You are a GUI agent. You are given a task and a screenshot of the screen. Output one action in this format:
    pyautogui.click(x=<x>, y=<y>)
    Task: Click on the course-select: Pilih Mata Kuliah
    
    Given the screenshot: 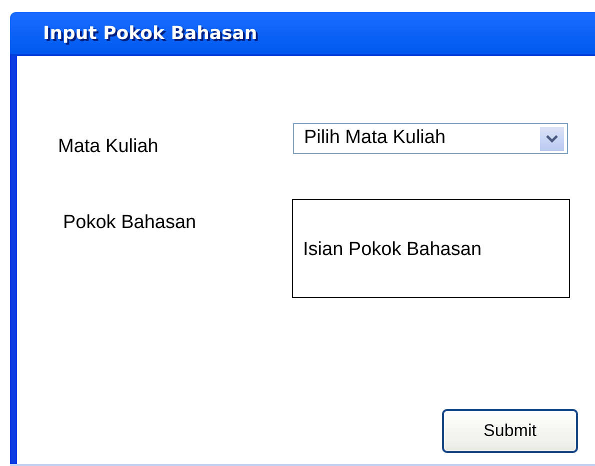 What is the action you would take?
    pyautogui.click(x=430, y=138)
    